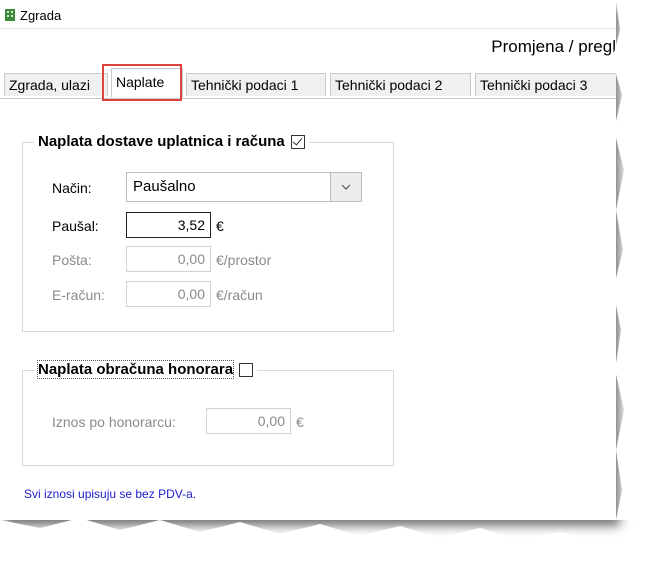 Image resolution: width=668 pixels, height=581 pixels. What do you see at coordinates (297, 141) in the screenshot?
I see `naplata-dostave-checkbox` at bounding box center [297, 141].